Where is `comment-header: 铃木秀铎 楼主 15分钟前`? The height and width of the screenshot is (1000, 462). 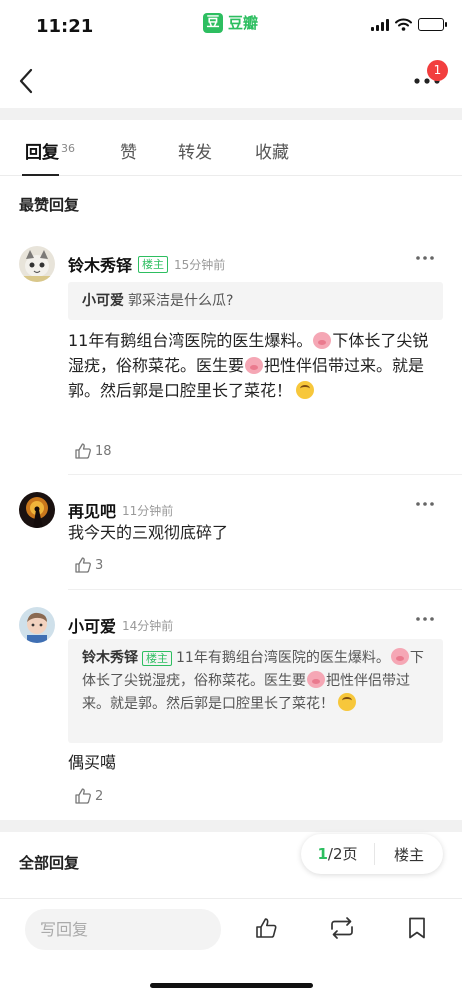 comment-header: 铃木秀铎 楼主 15分钟前 is located at coordinates (146, 264).